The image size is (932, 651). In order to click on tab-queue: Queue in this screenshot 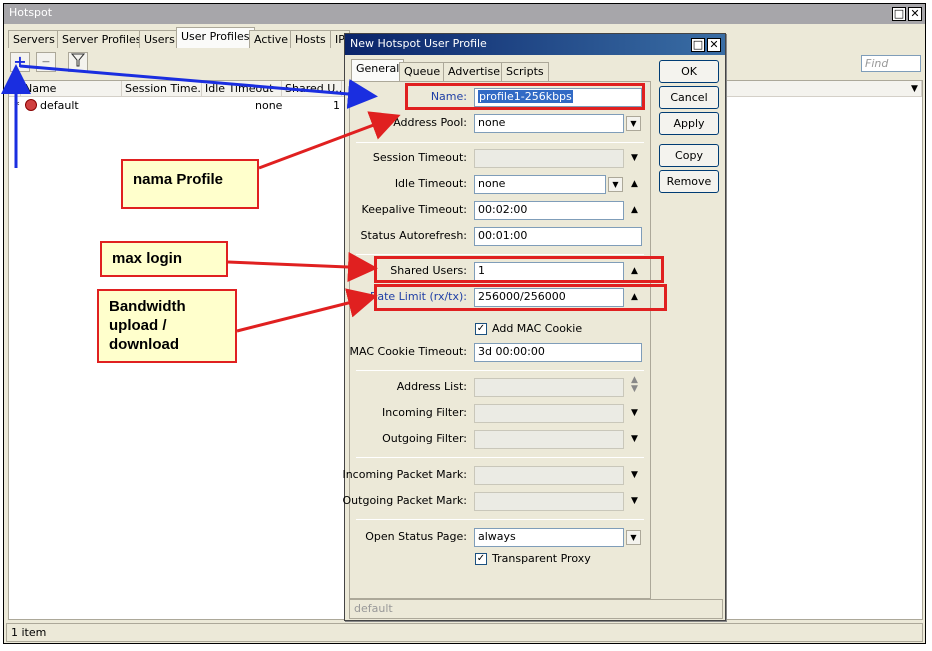, I will do `click(422, 71)`.